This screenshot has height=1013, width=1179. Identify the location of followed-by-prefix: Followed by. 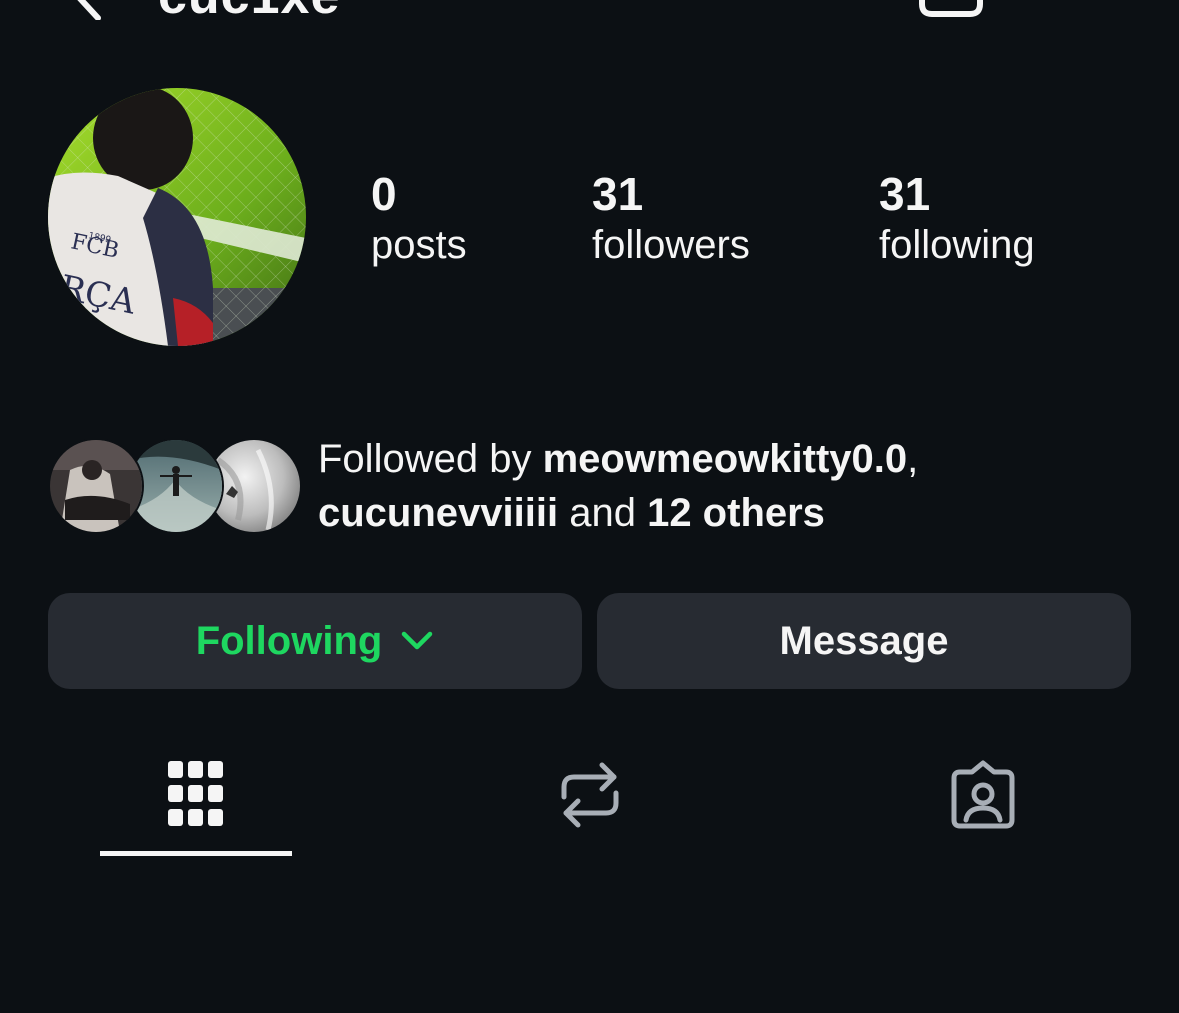
(430, 459).